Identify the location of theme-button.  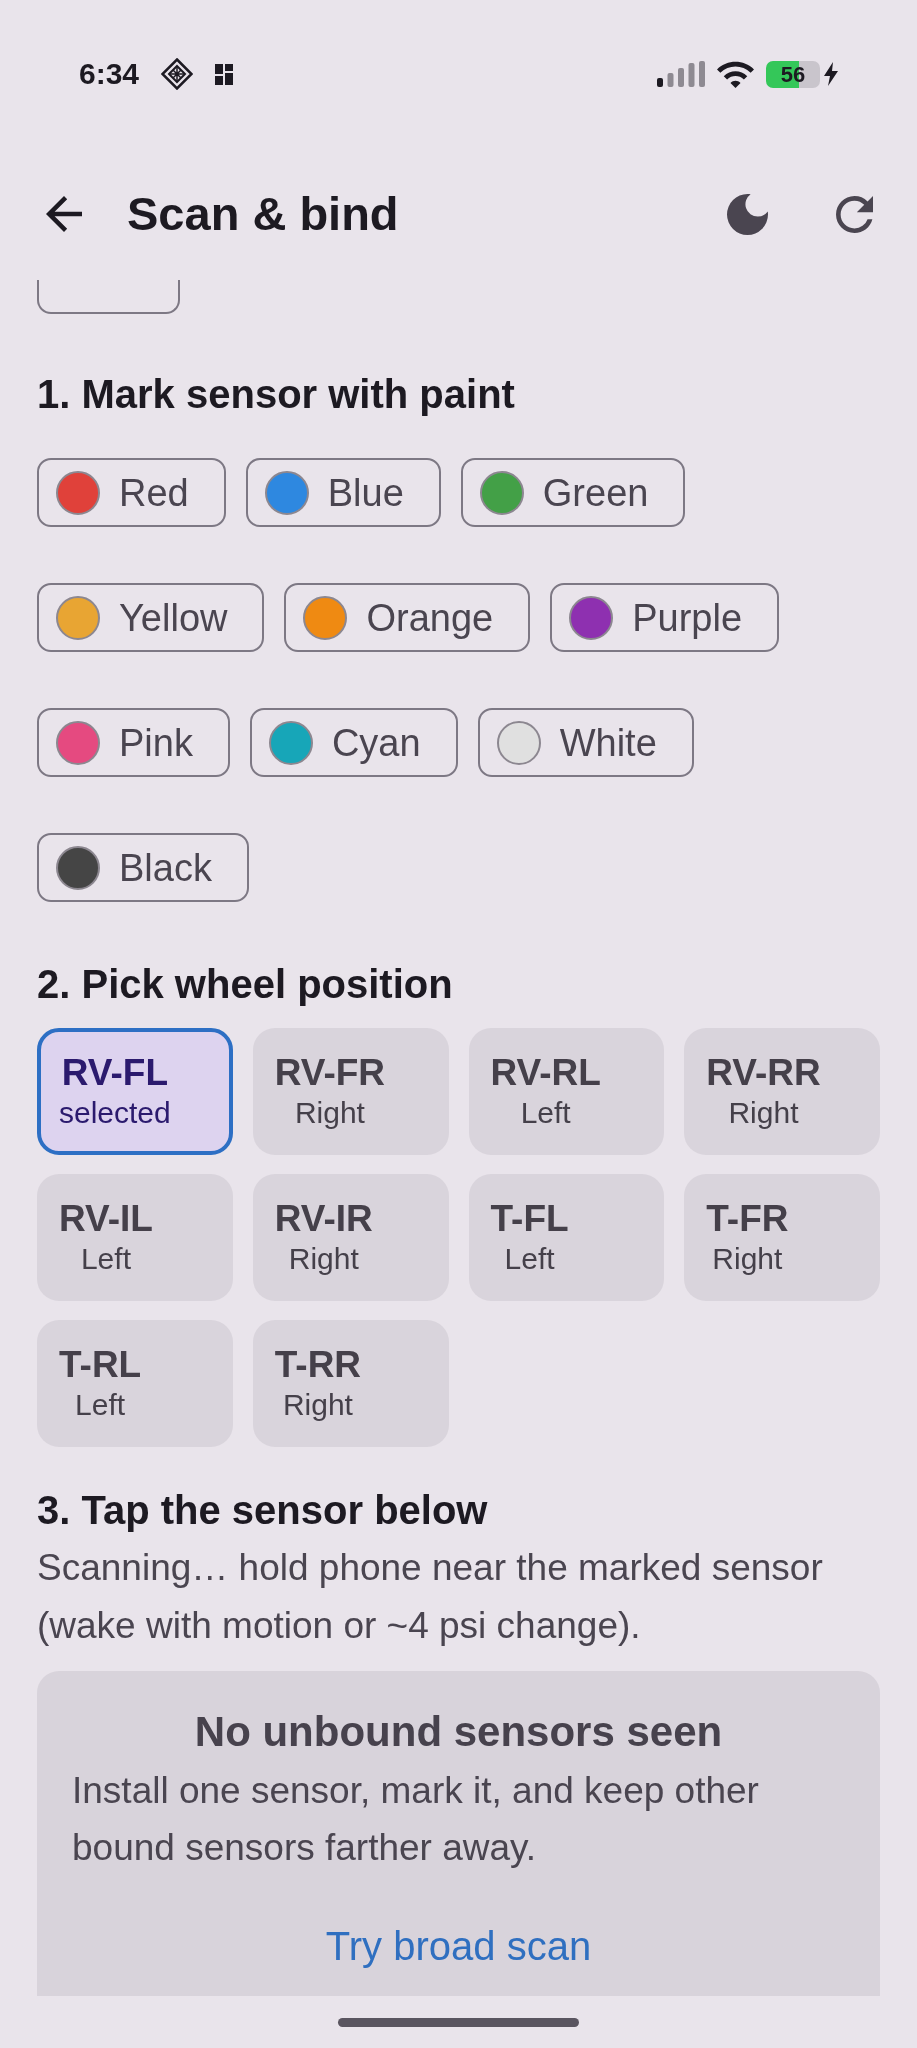
(747, 214).